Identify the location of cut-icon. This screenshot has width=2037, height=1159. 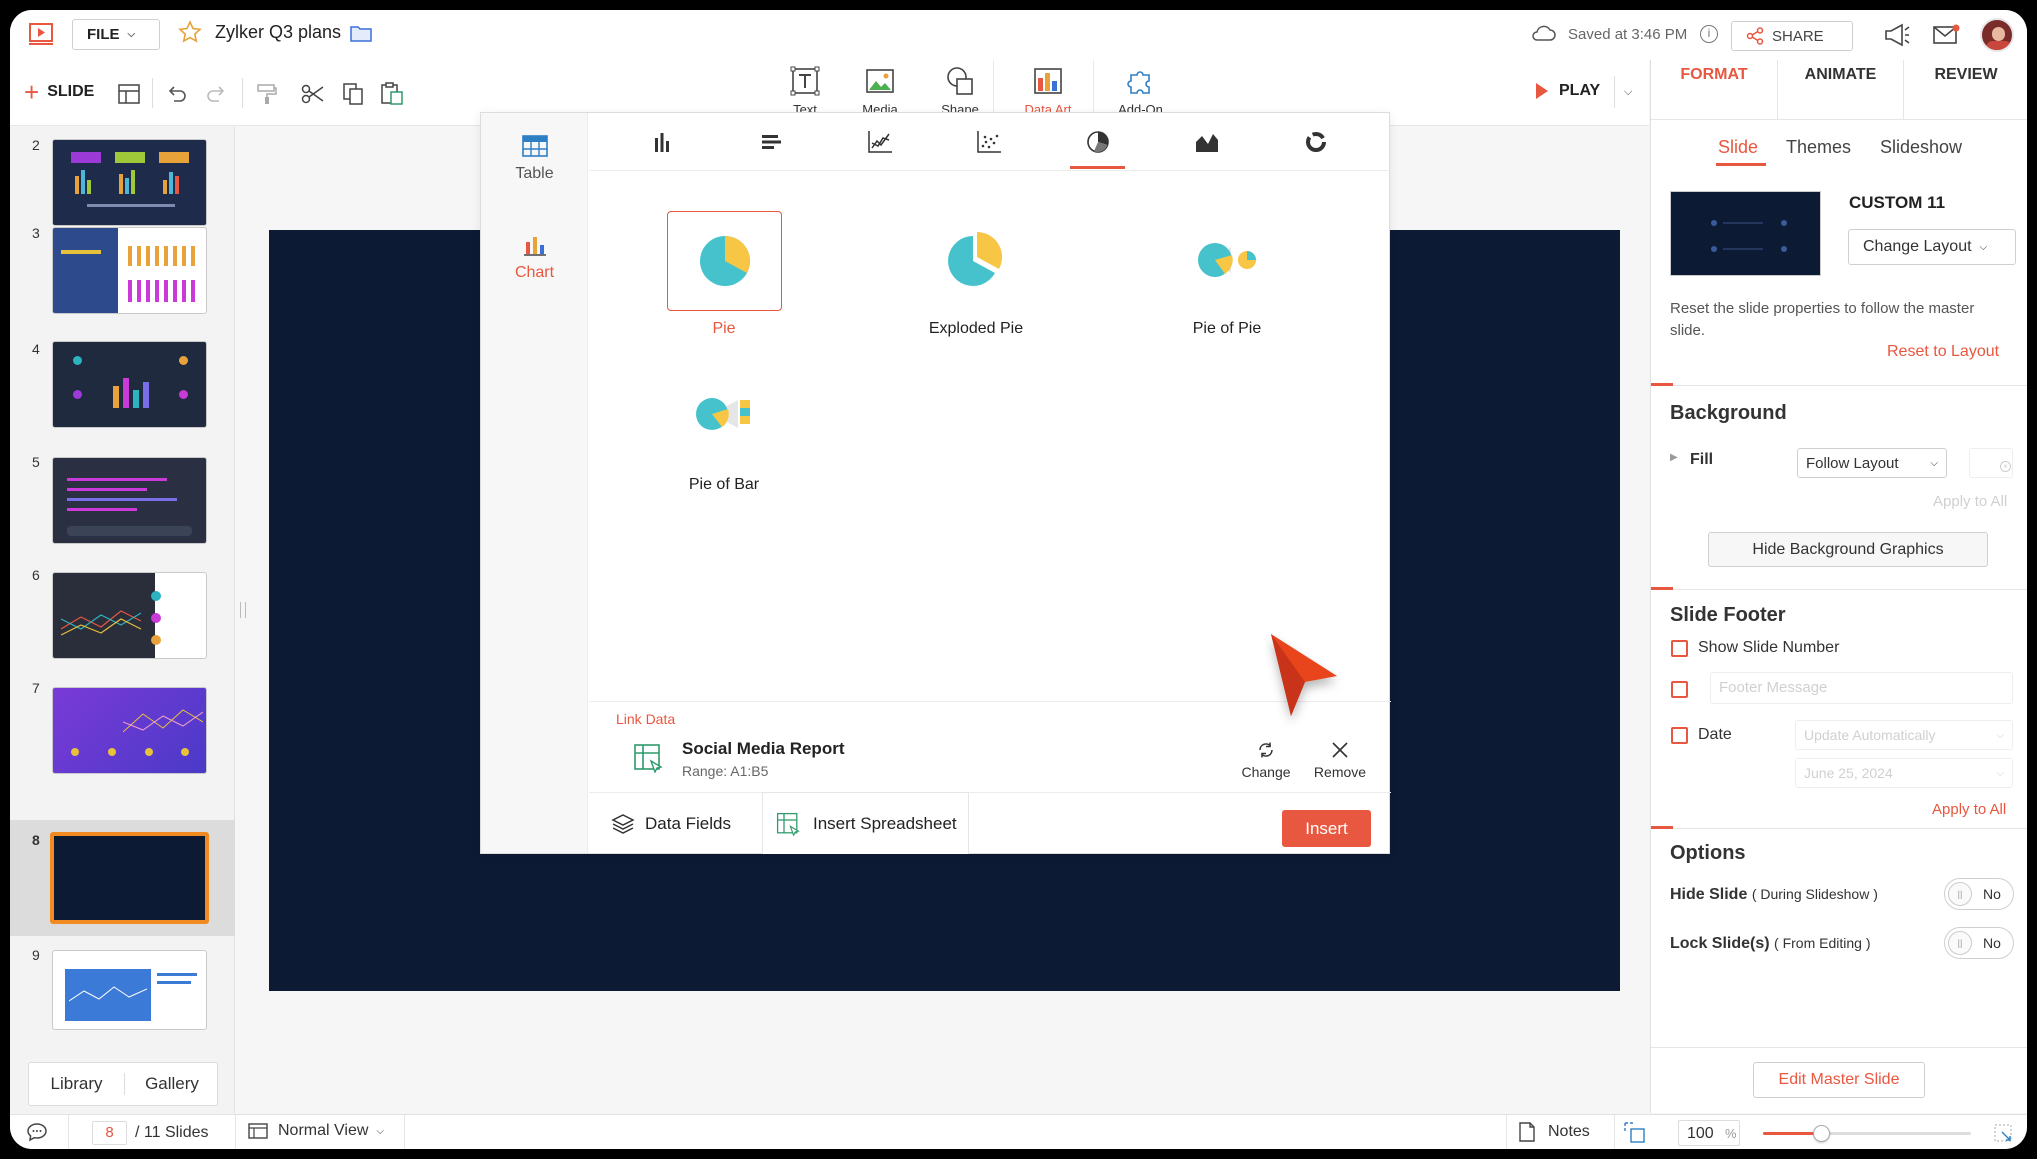
(313, 94).